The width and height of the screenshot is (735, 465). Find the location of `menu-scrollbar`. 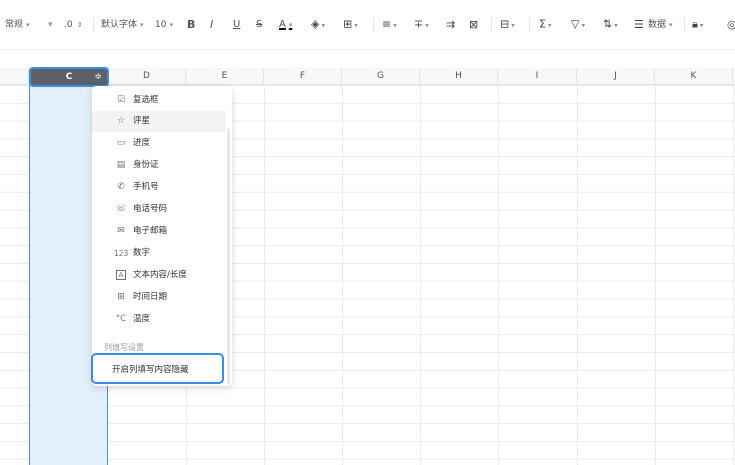

menu-scrollbar is located at coordinates (228, 256).